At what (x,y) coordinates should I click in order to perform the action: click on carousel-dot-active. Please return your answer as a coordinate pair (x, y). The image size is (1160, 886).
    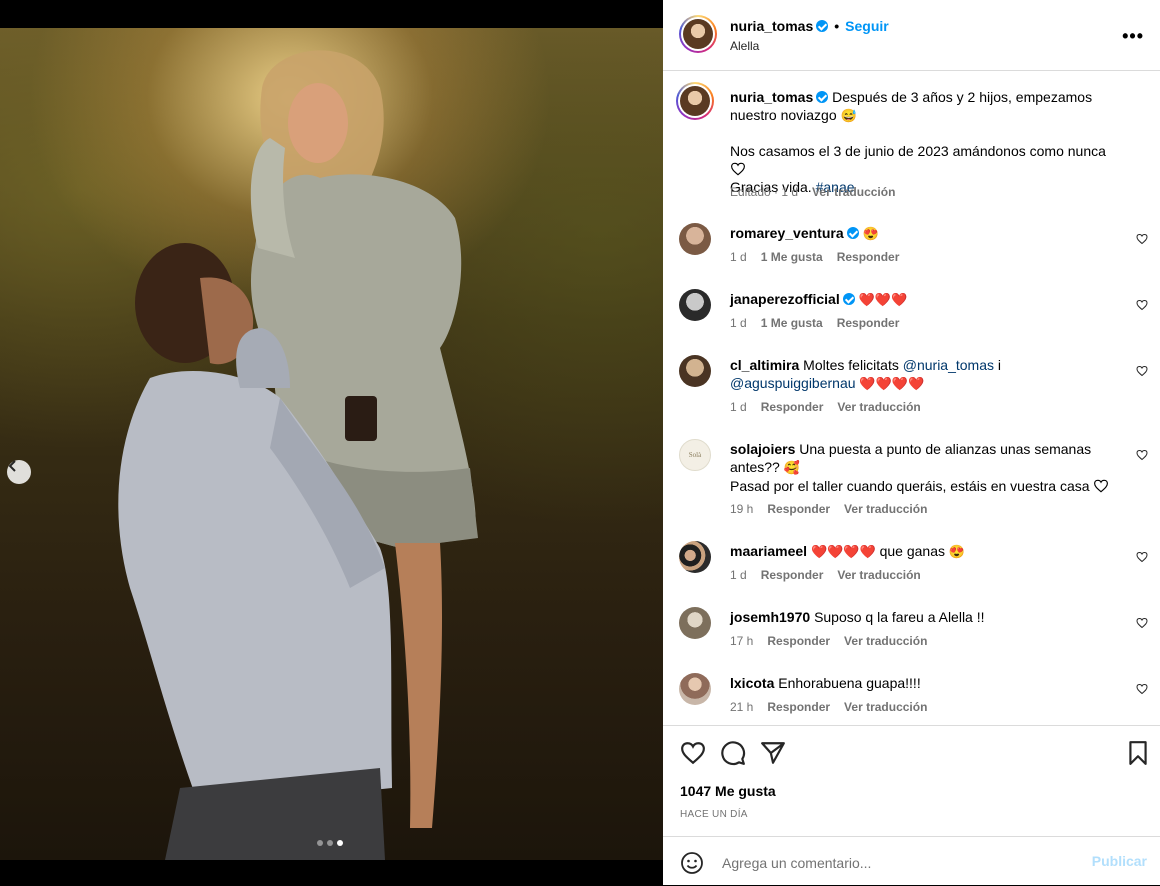
    Looking at the image, I should click on (340, 843).